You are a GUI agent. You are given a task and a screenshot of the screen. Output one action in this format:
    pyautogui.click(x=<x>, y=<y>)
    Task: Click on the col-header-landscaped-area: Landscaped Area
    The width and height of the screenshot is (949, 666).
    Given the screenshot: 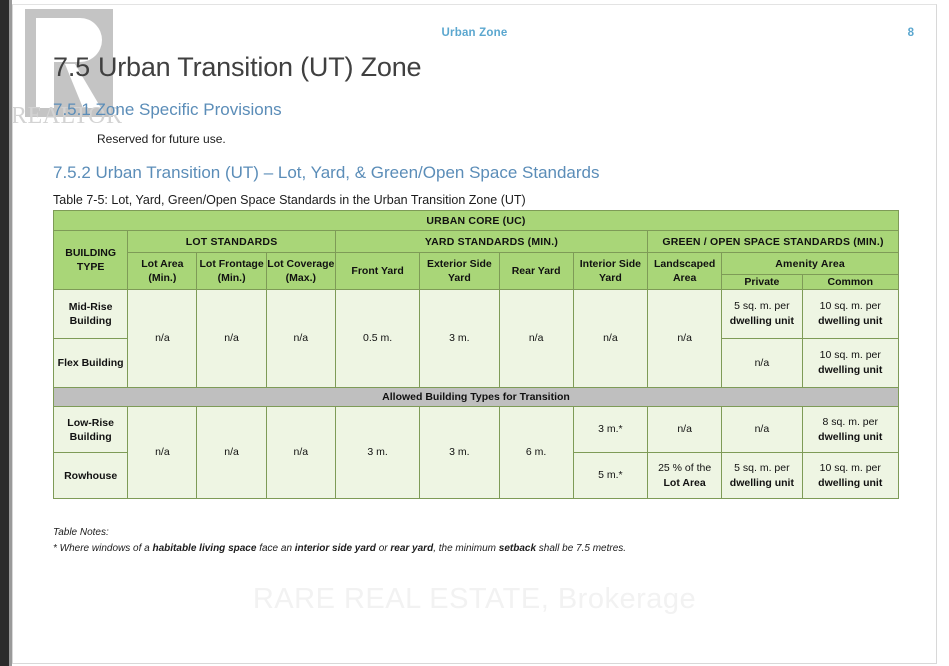 What is the action you would take?
    pyautogui.click(x=684, y=271)
    